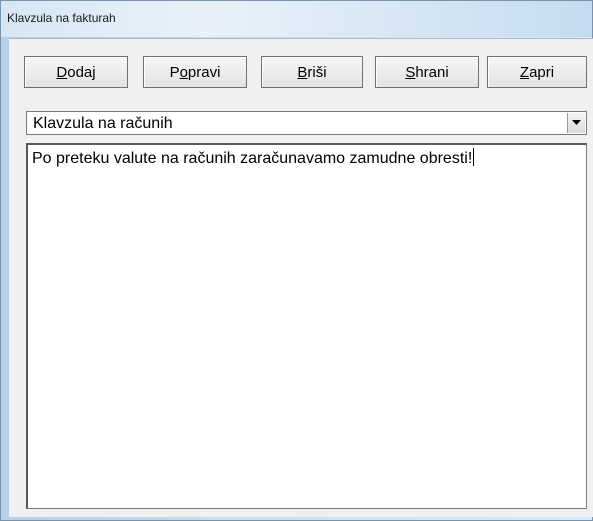  I want to click on delete-button: Briši, so click(312, 72).